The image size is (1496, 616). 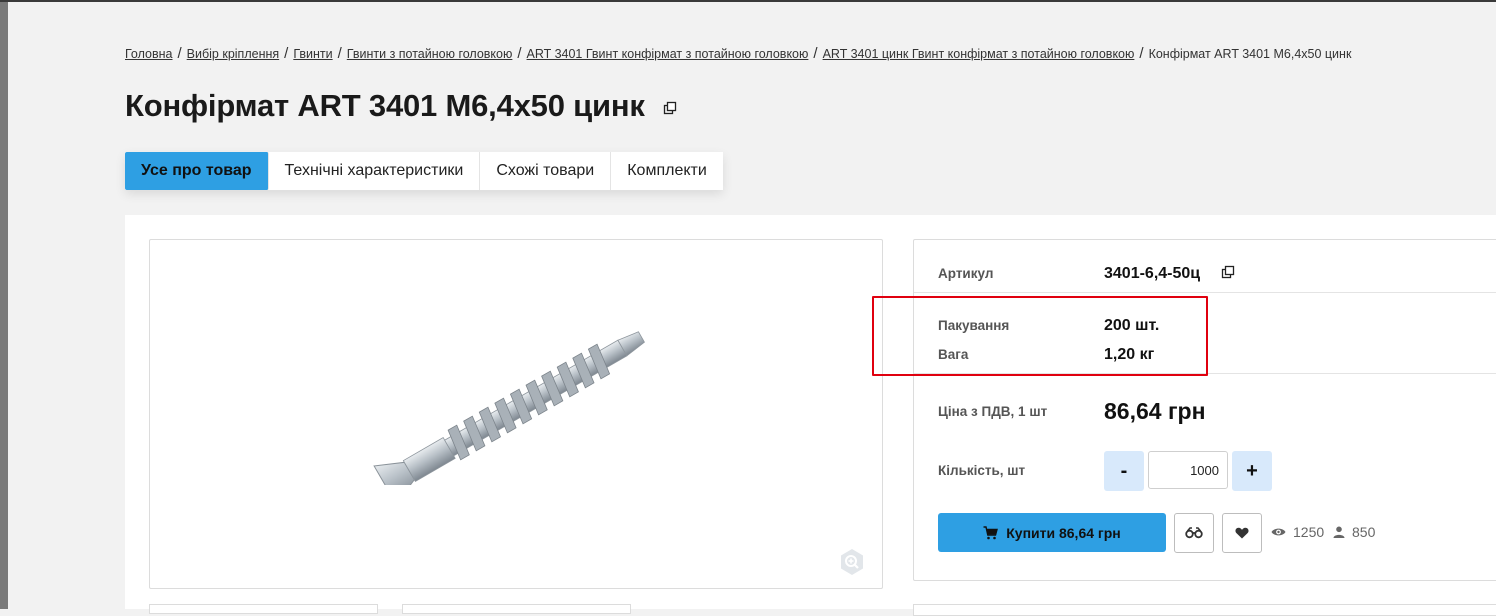 I want to click on tab-all-about-product: Усе про товар, so click(x=197, y=171).